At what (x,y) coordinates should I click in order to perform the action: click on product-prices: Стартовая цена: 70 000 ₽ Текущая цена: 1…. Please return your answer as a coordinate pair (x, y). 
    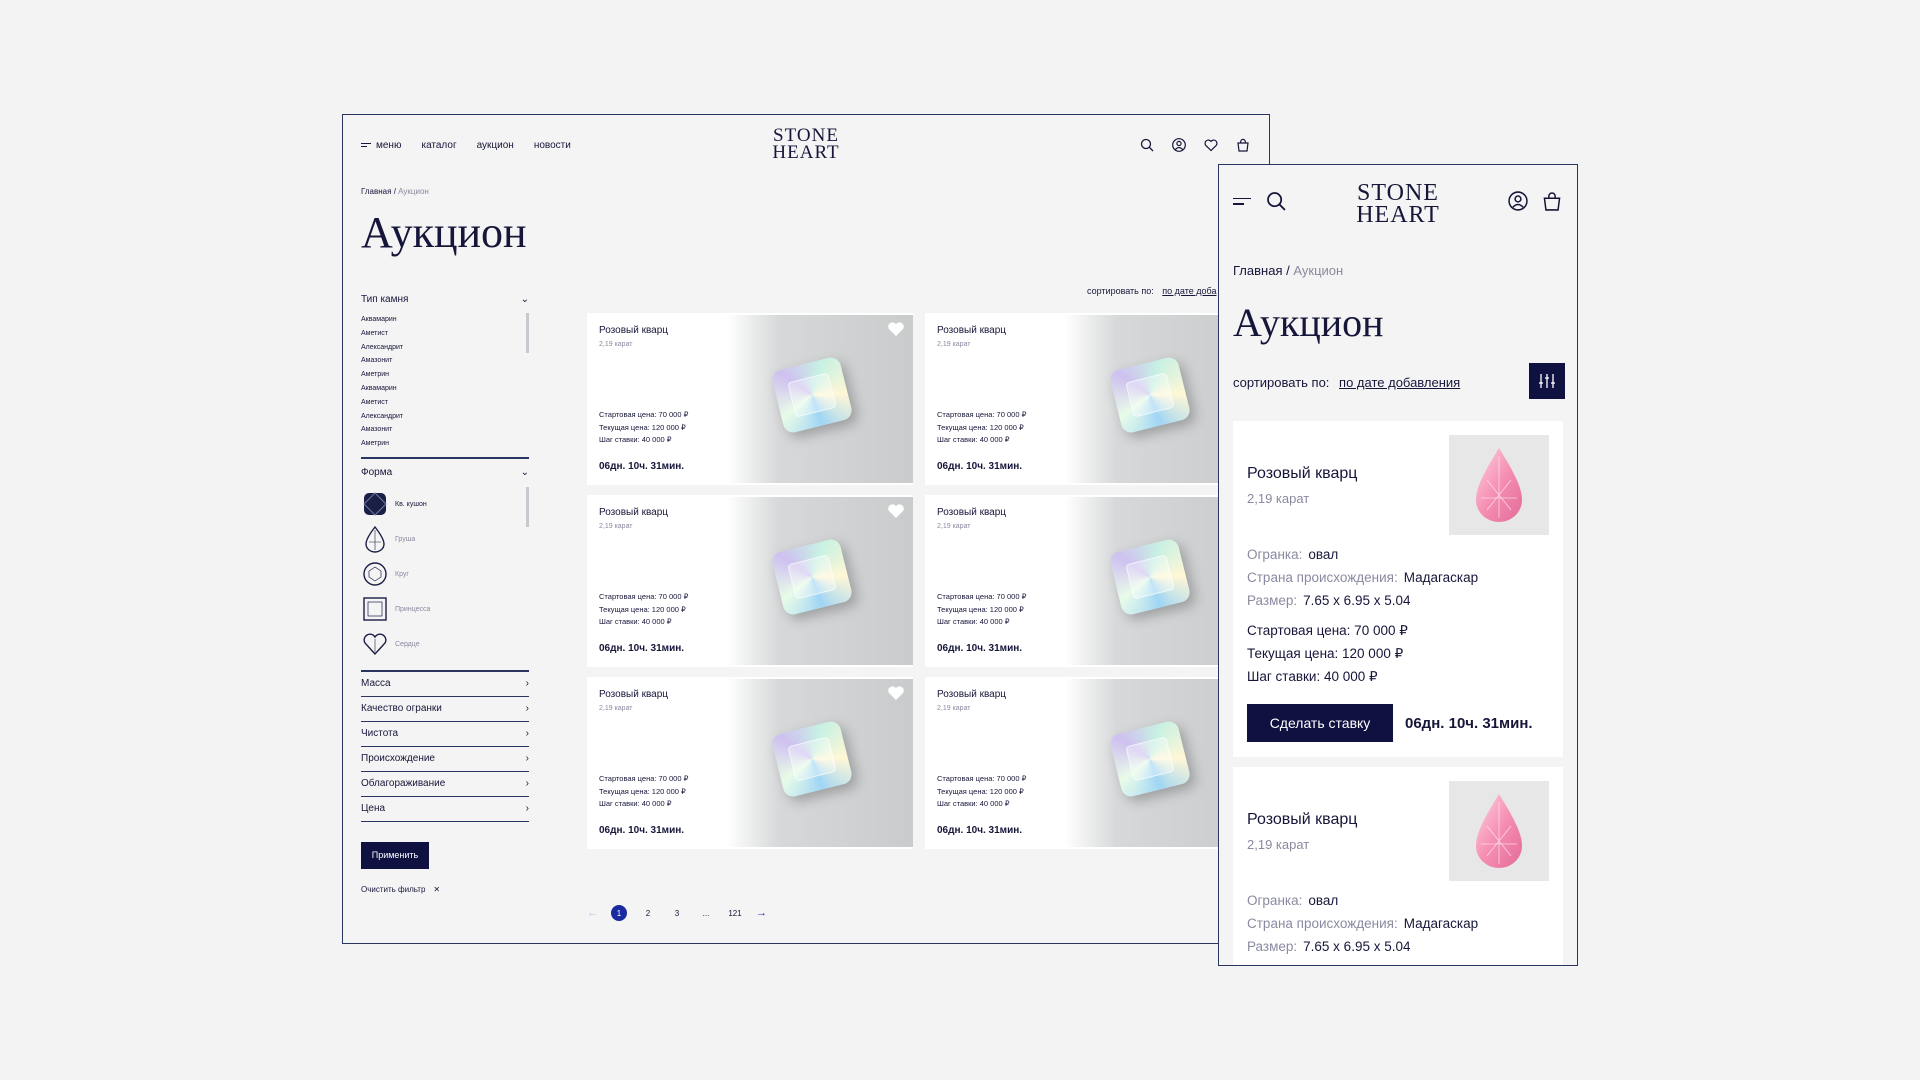
    Looking at the image, I should click on (1327, 653).